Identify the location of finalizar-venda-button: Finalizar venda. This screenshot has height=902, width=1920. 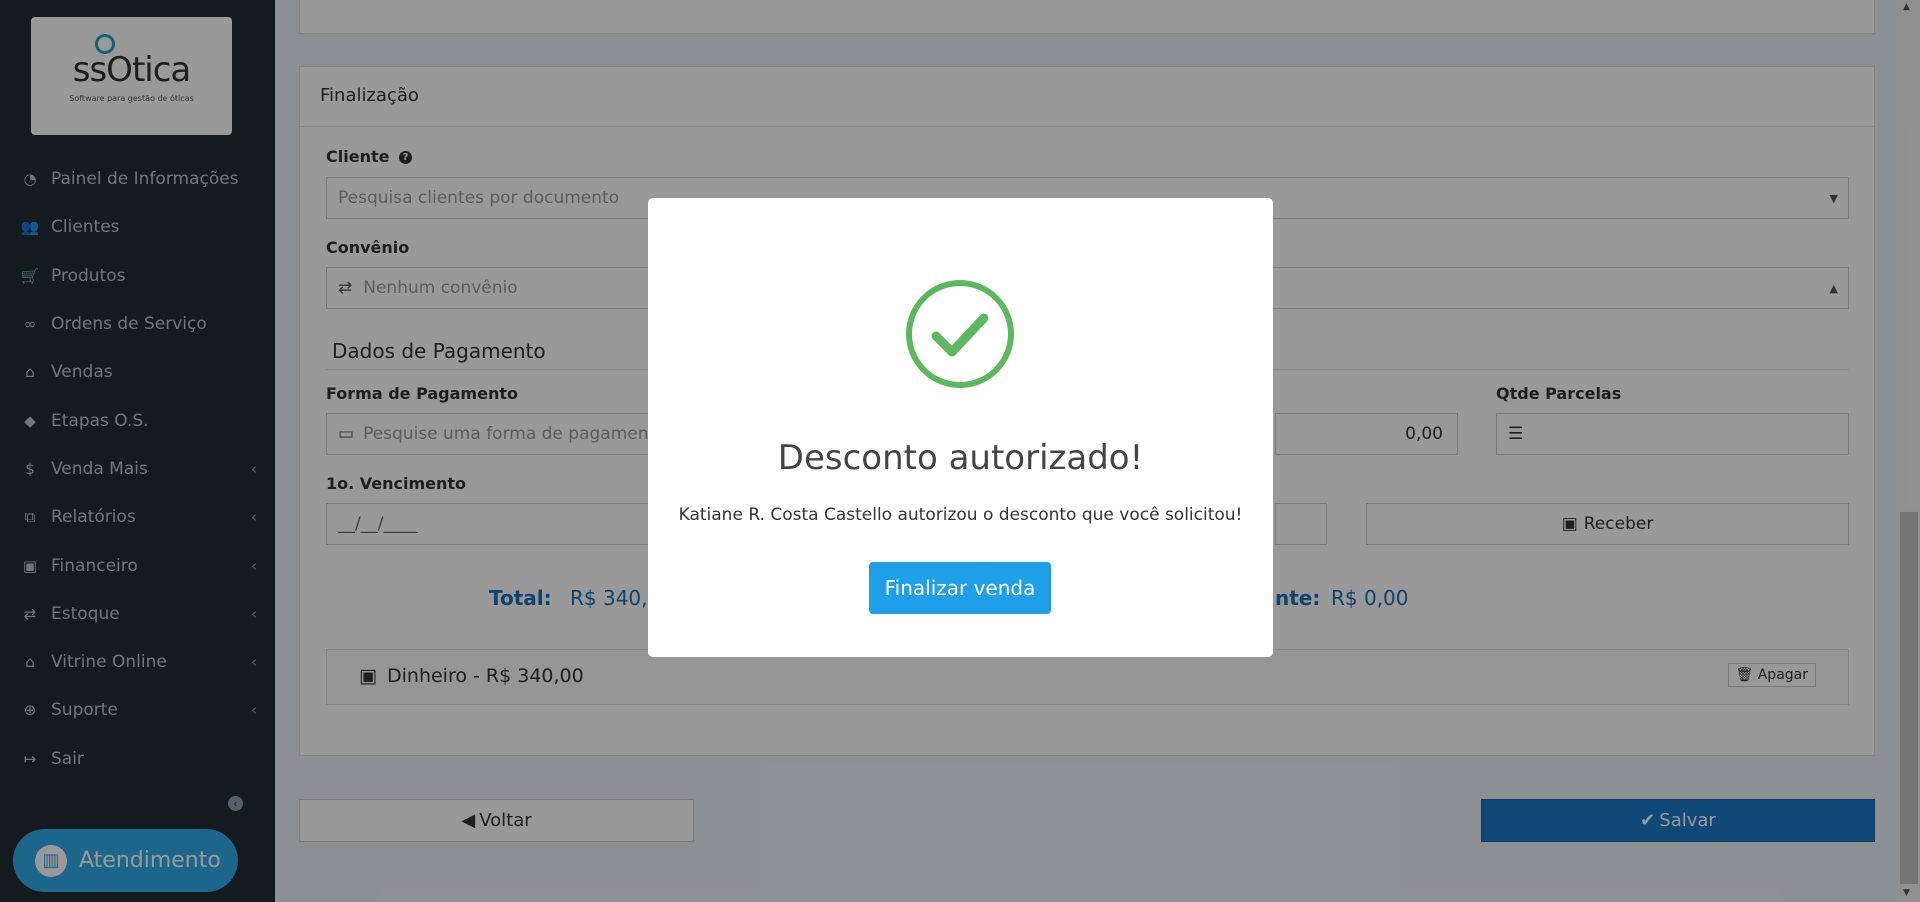
(960, 588).